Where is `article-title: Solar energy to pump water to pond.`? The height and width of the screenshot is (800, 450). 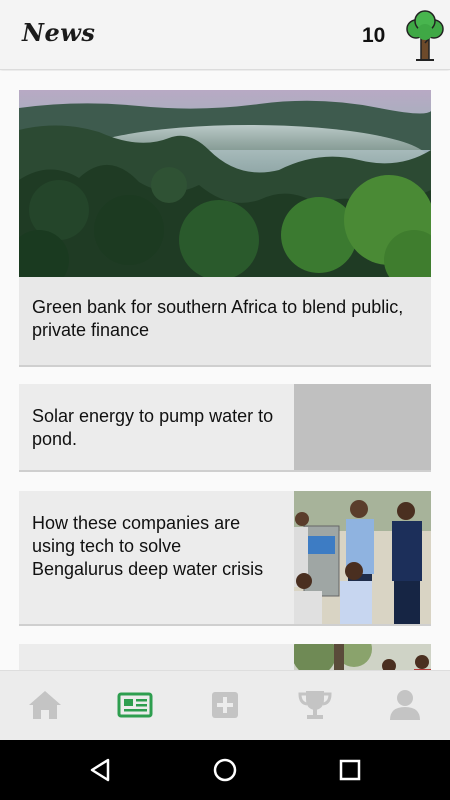
article-title: Solar energy to pump water to pond. is located at coordinates (153, 427).